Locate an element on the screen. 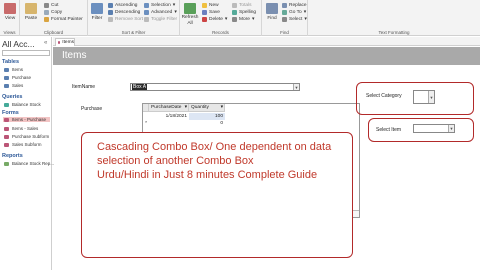 This screenshot has height=270, width=480. scissors-icon is located at coordinates (46, 5).